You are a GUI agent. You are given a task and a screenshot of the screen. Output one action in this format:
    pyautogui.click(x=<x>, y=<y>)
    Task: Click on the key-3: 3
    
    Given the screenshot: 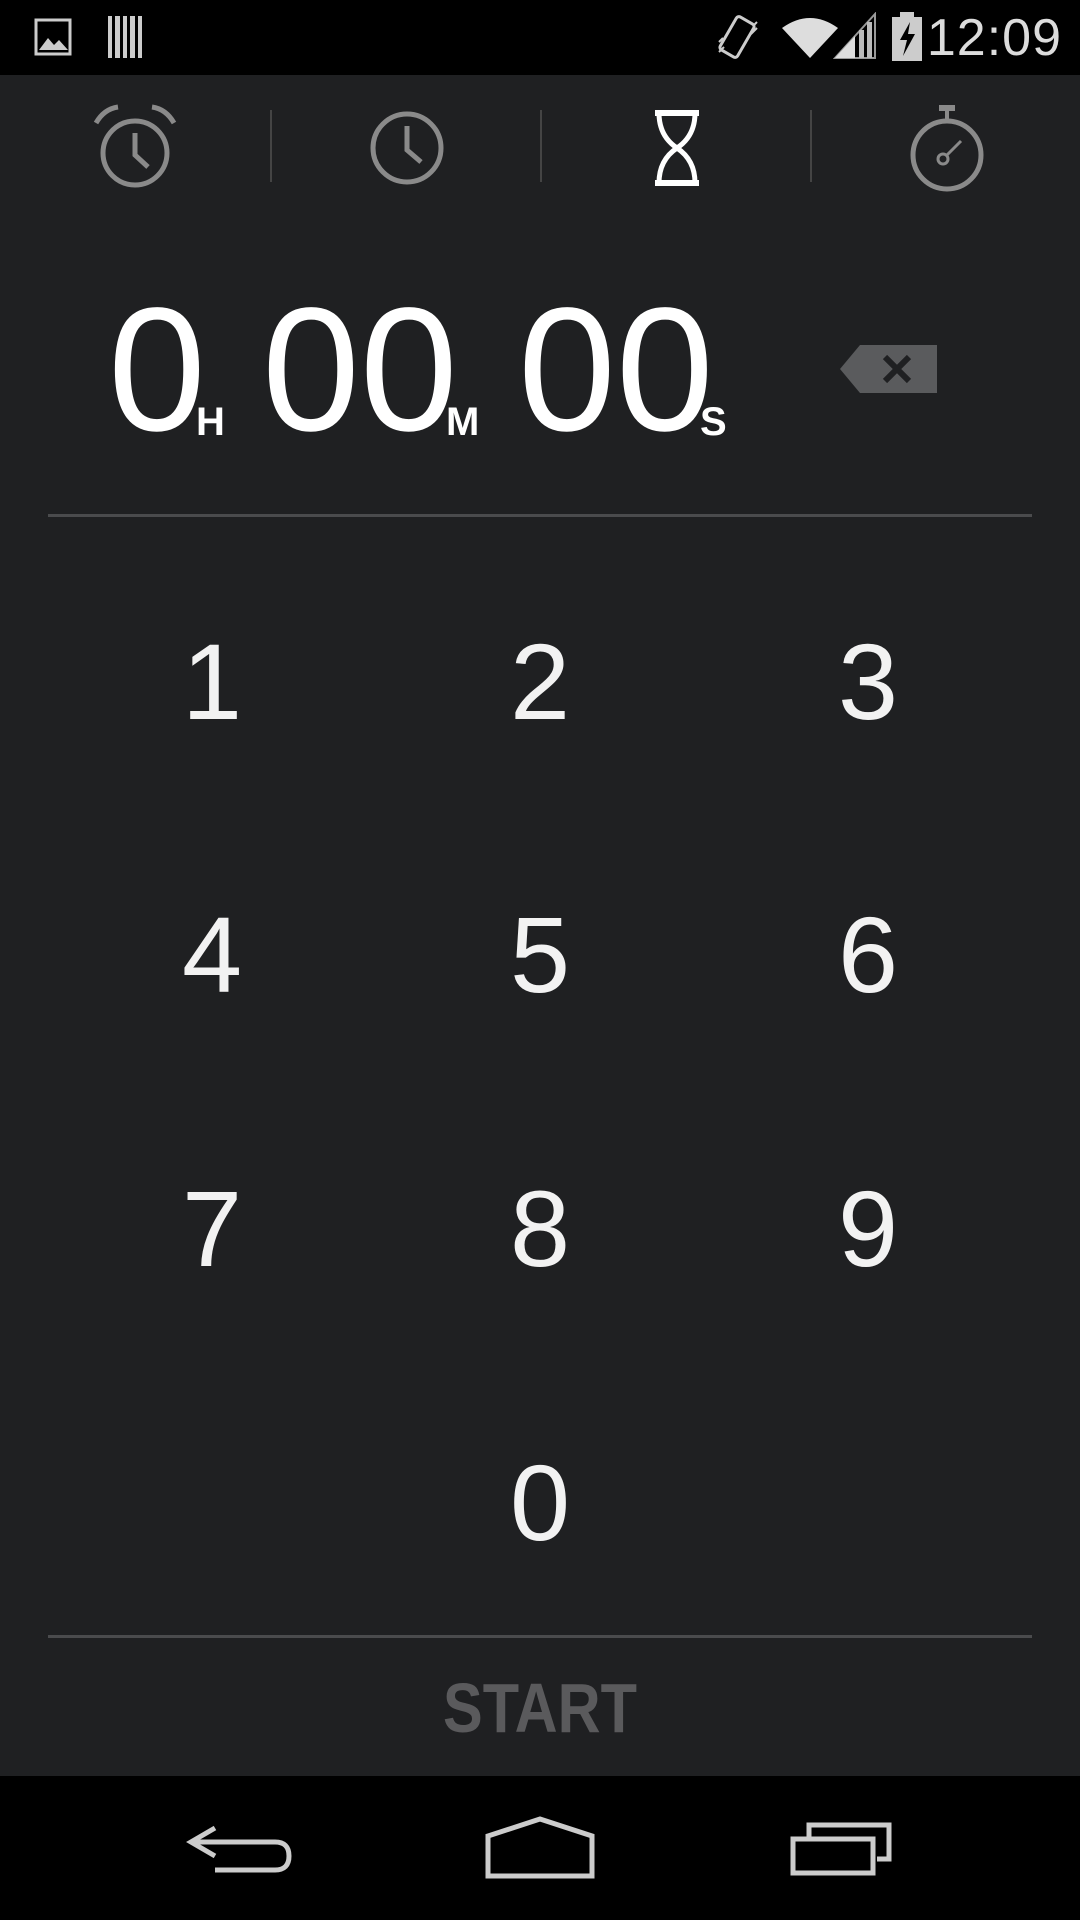 What is the action you would take?
    pyautogui.click(x=868, y=681)
    